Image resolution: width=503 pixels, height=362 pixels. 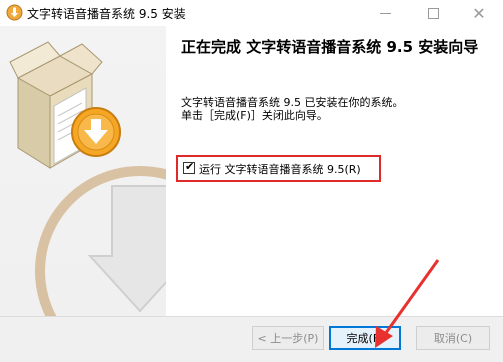 I want to click on window-title: 文字转语音播音系统 9.5 安装, so click(x=106, y=14).